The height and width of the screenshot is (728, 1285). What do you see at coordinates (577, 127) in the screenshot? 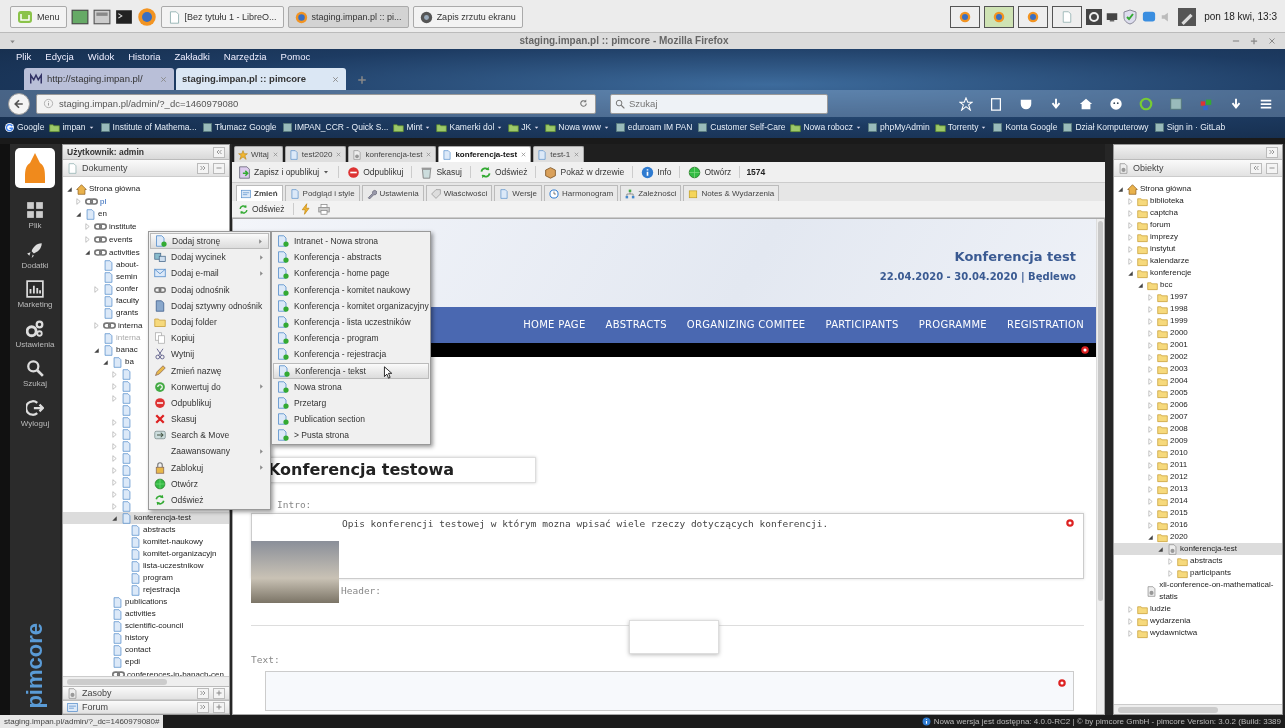
I see `bookmark: Nowa www` at bounding box center [577, 127].